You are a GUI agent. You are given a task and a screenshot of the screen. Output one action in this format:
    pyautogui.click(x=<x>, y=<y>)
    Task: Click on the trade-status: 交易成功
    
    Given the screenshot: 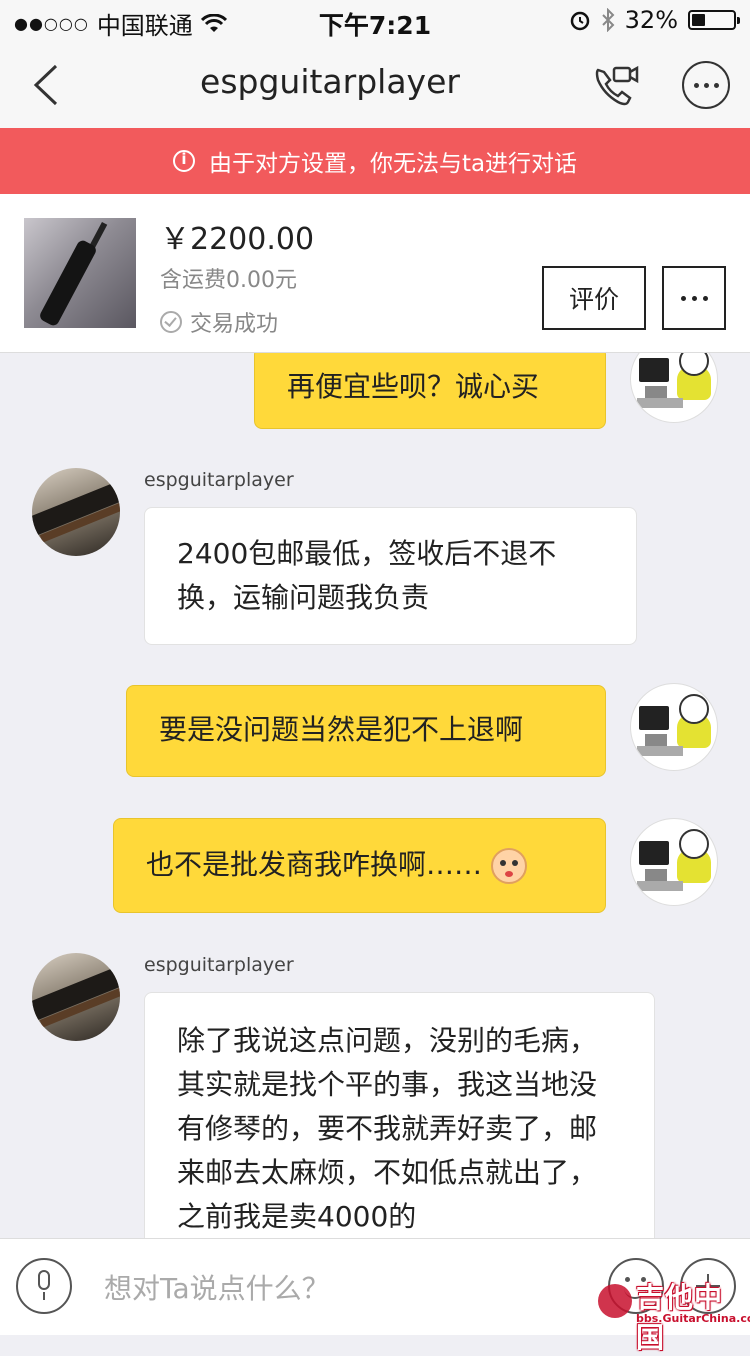 What is the action you would take?
    pyautogui.click(x=219, y=322)
    